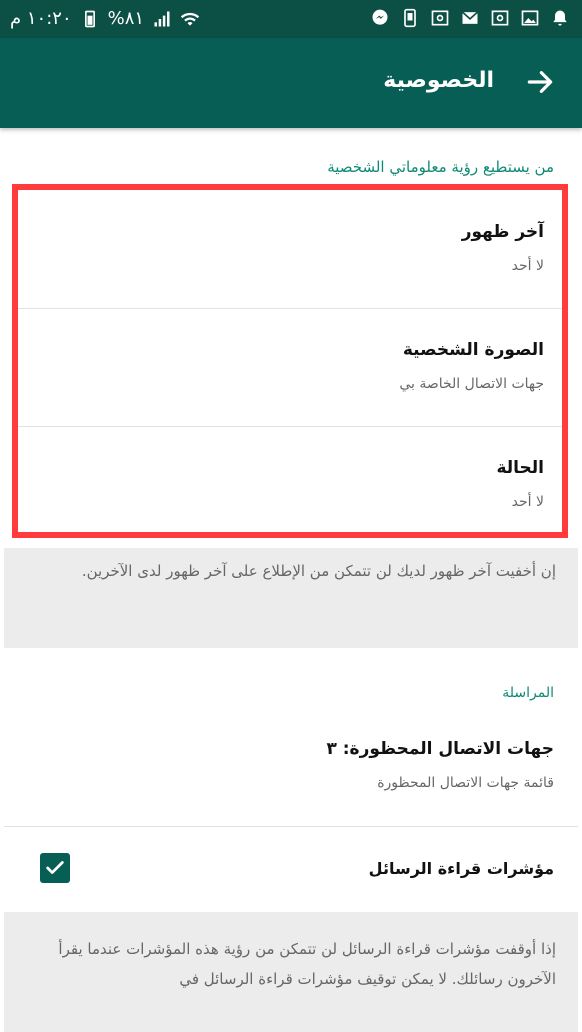 This screenshot has height=1032, width=582. I want to click on bell-icon, so click(560, 18).